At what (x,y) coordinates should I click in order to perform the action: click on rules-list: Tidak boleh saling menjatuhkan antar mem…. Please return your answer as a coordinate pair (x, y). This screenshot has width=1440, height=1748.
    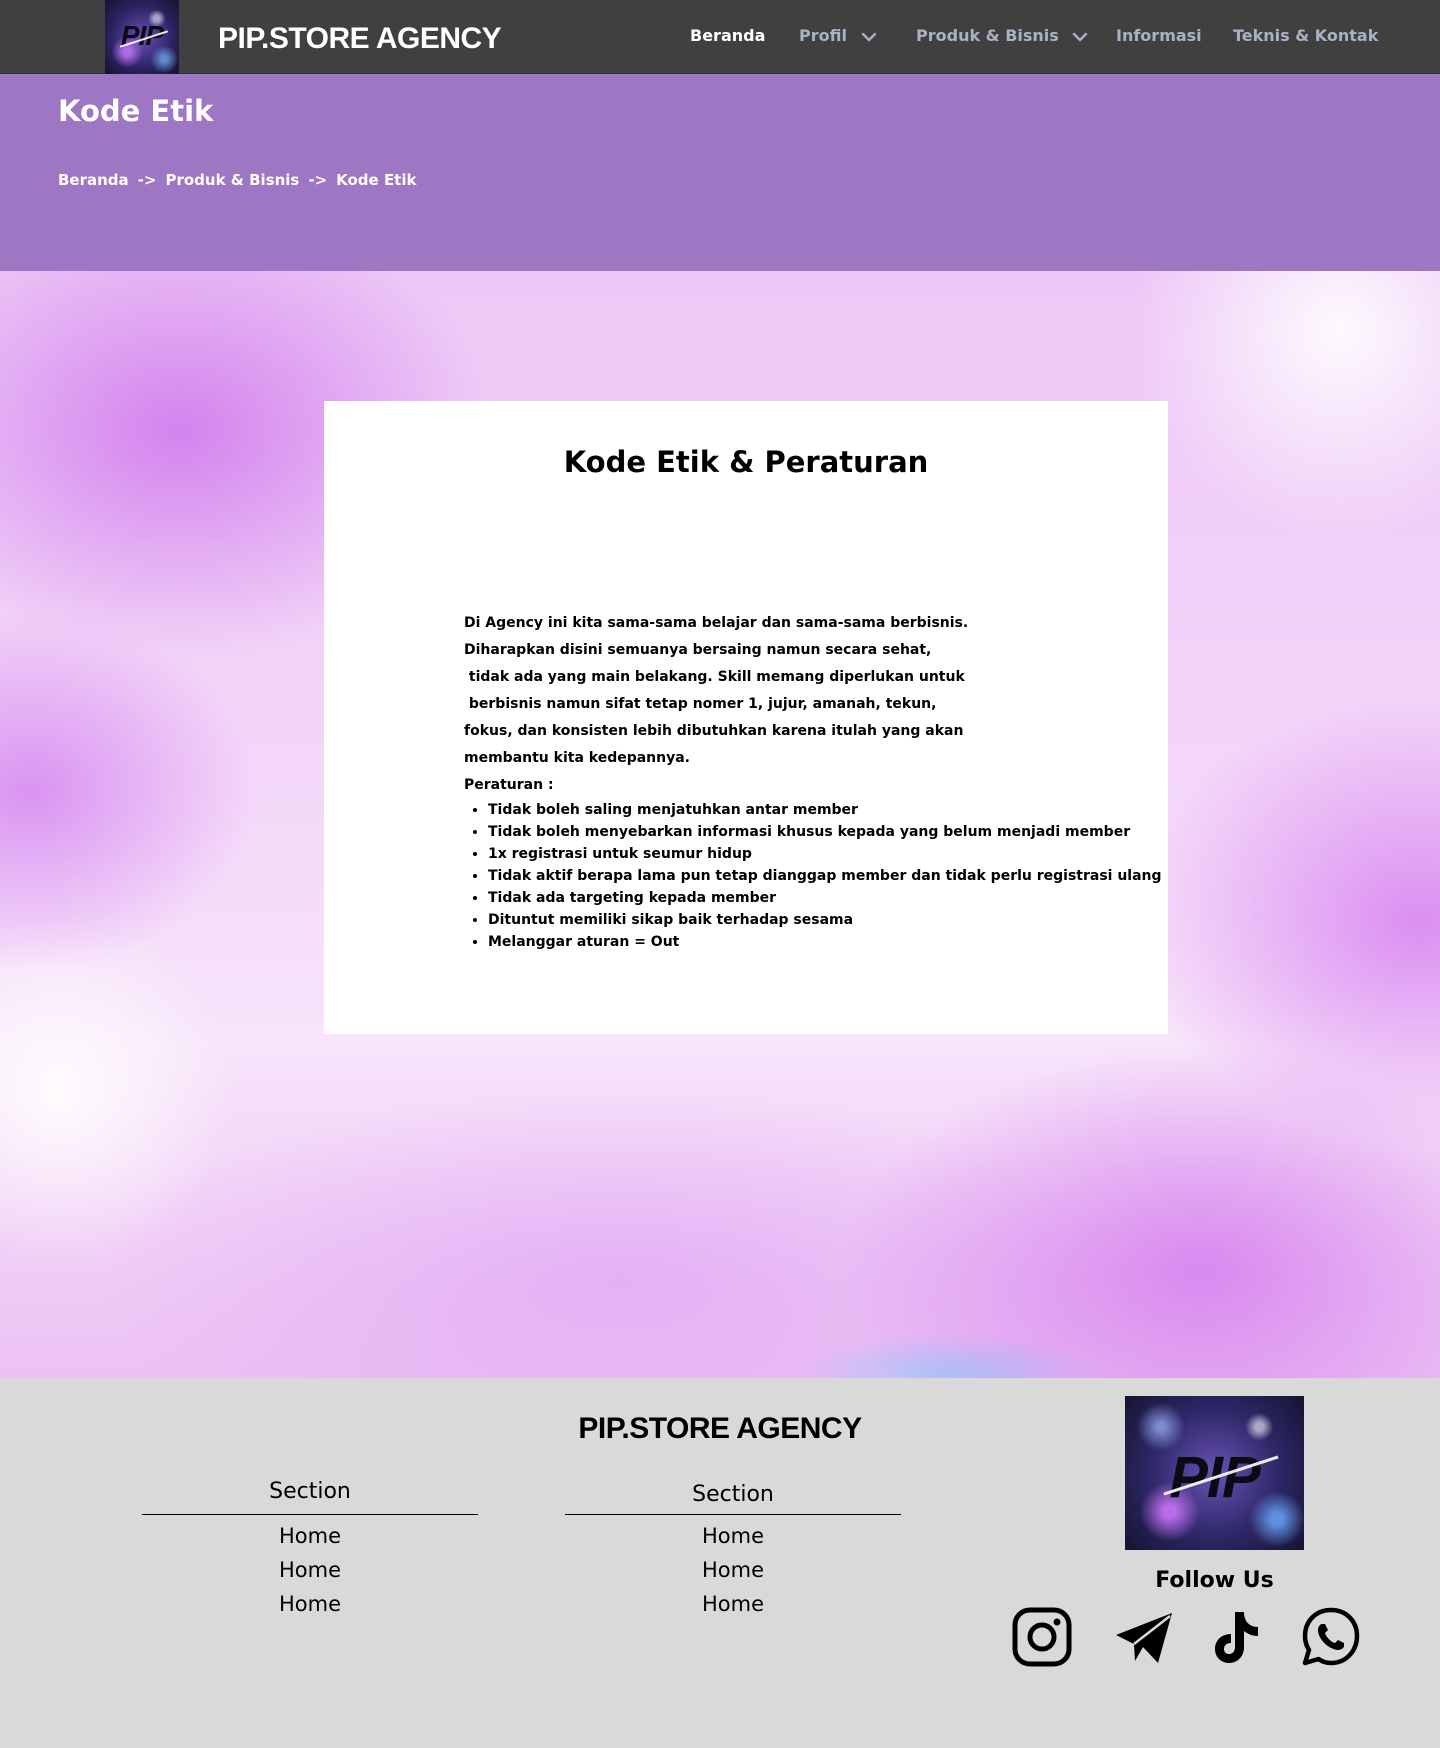
    Looking at the image, I should click on (813, 876).